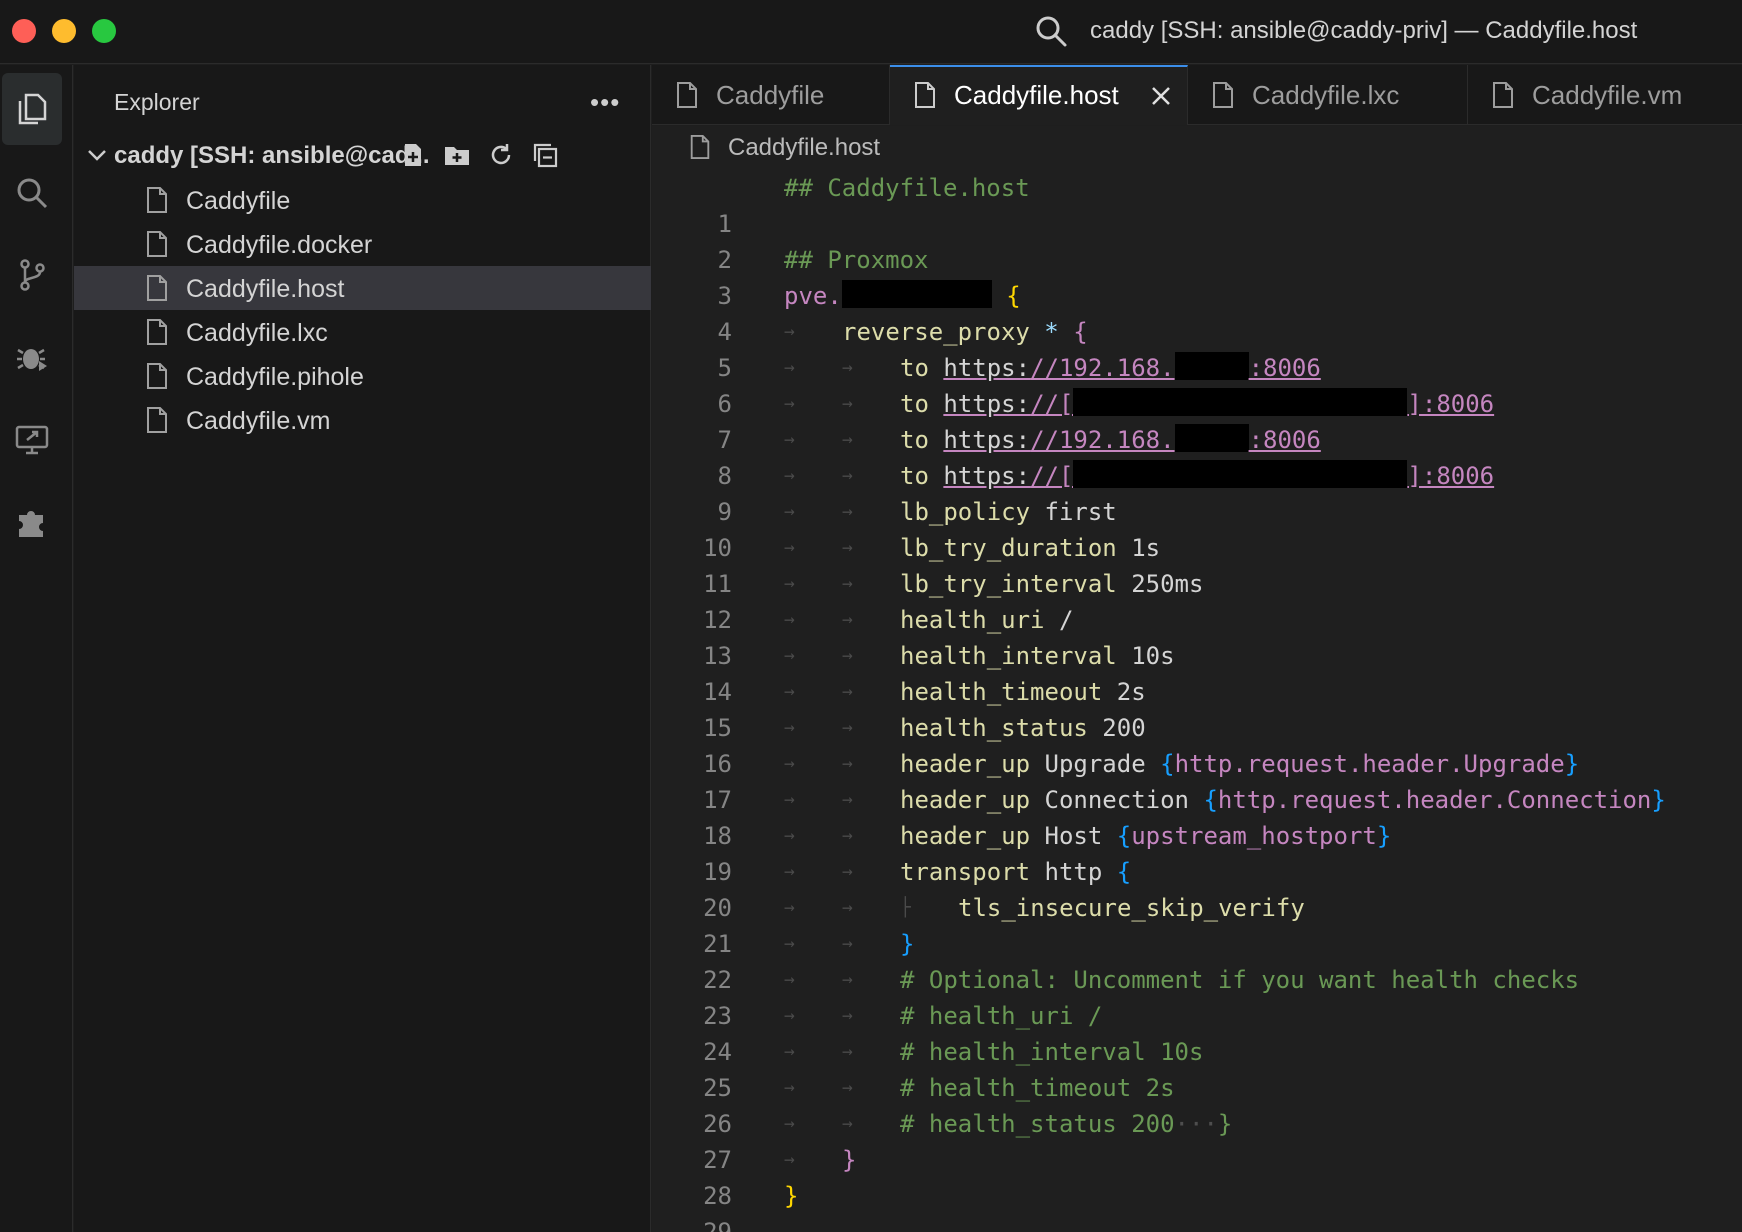  I want to click on directive: to, so click(914, 440).